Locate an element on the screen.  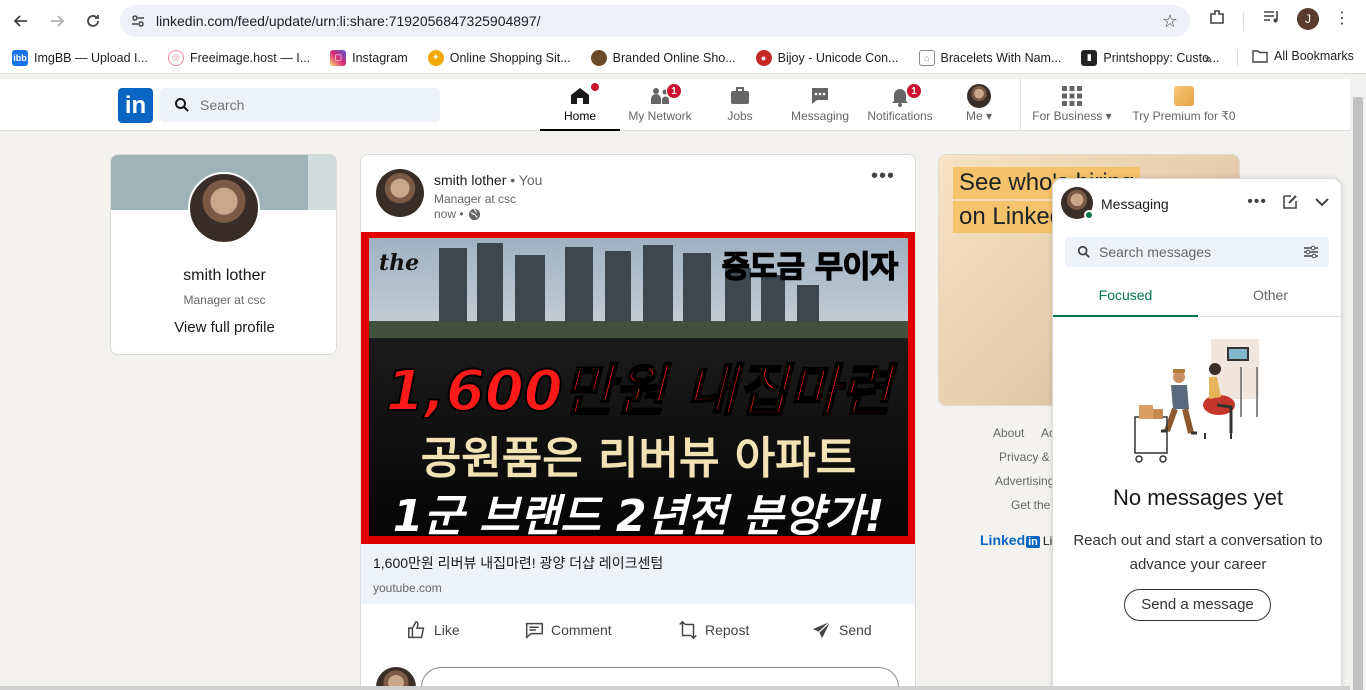
tab-other: Other is located at coordinates (1269, 296).